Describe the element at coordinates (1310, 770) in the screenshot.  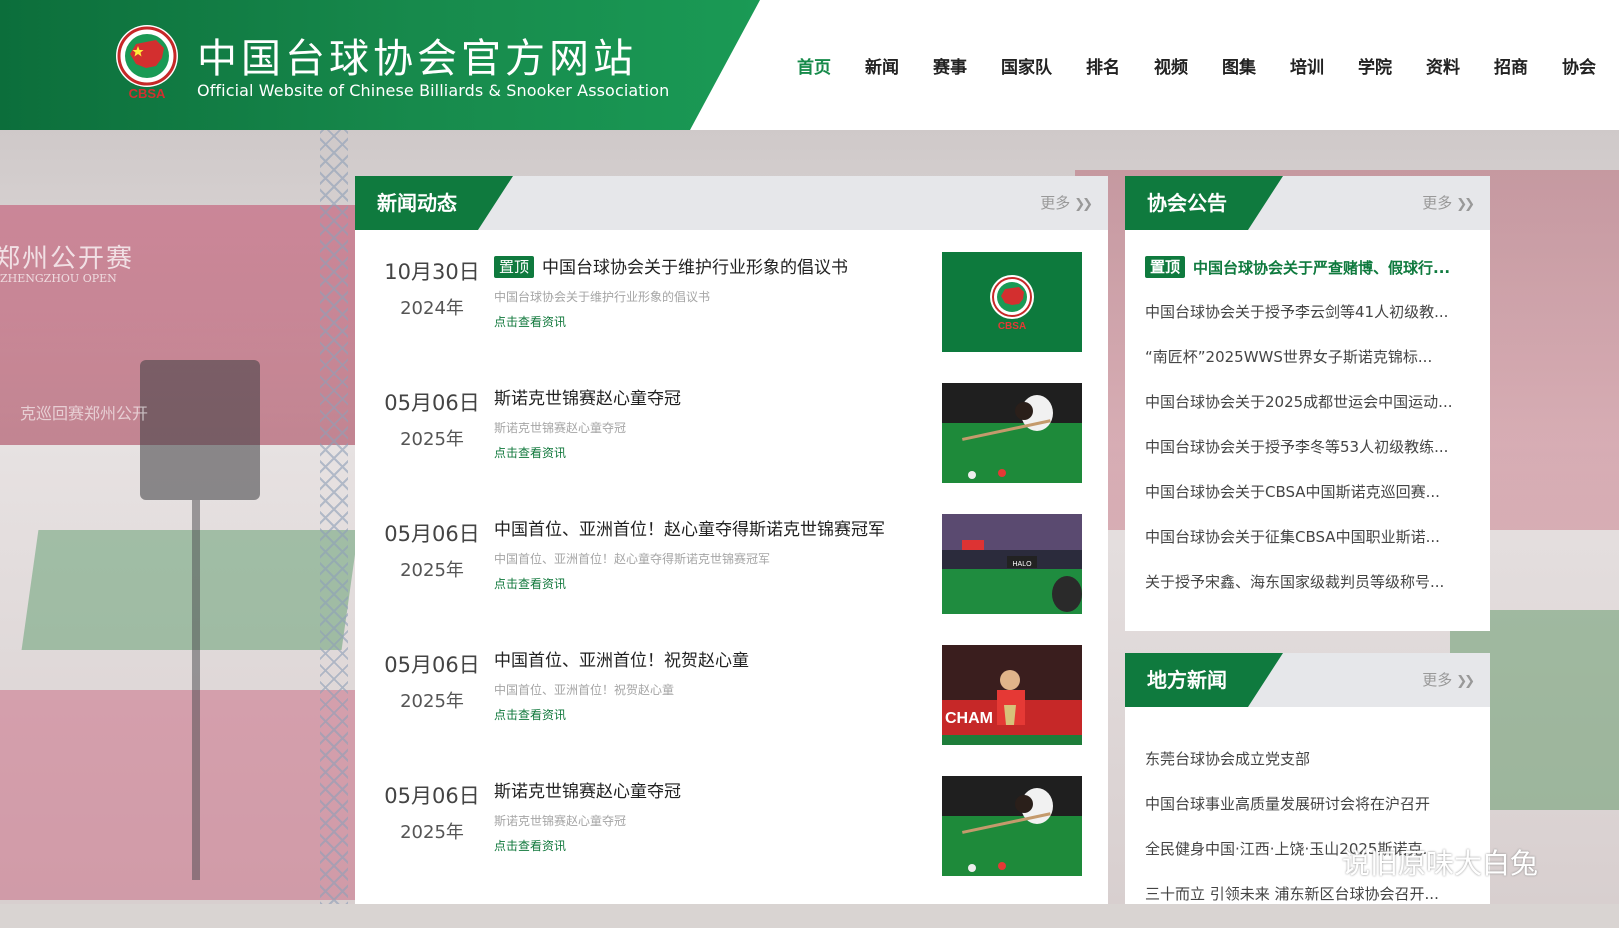
I see `local-news-item: 东莞台球协会成立党支部` at that location.